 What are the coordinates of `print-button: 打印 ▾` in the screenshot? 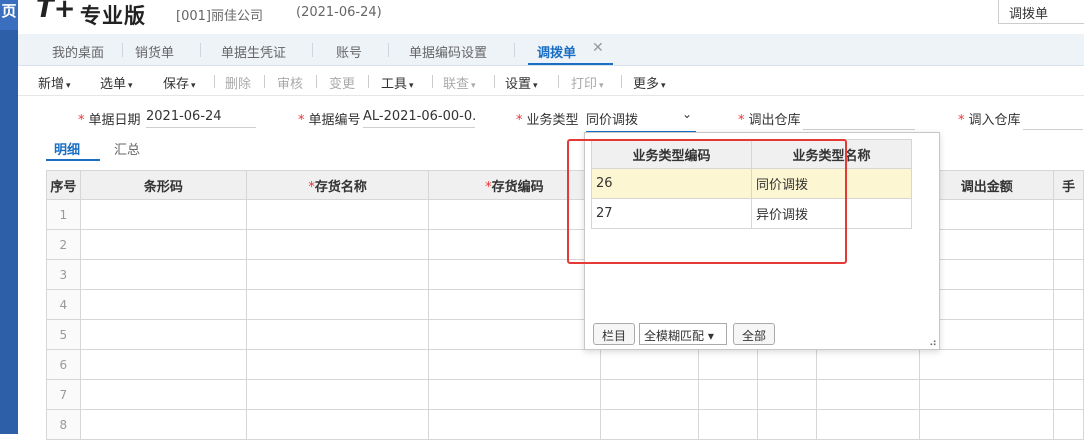 It's located at (587, 82).